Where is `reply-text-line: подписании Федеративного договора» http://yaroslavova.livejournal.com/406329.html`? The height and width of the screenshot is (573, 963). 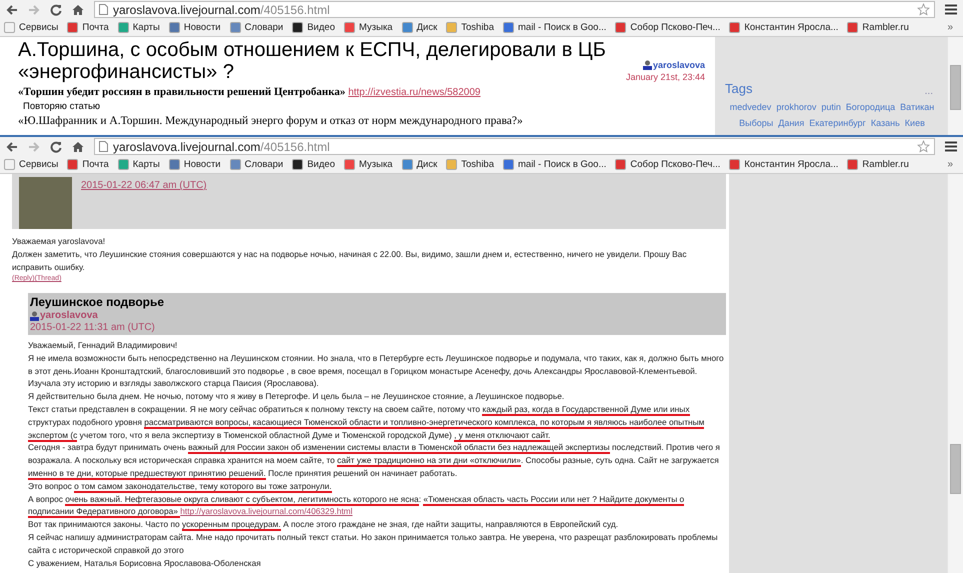 reply-text-line: подписании Федеративного договора» http://yaroslavova.livejournal.com/406329.html is located at coordinates (191, 511).